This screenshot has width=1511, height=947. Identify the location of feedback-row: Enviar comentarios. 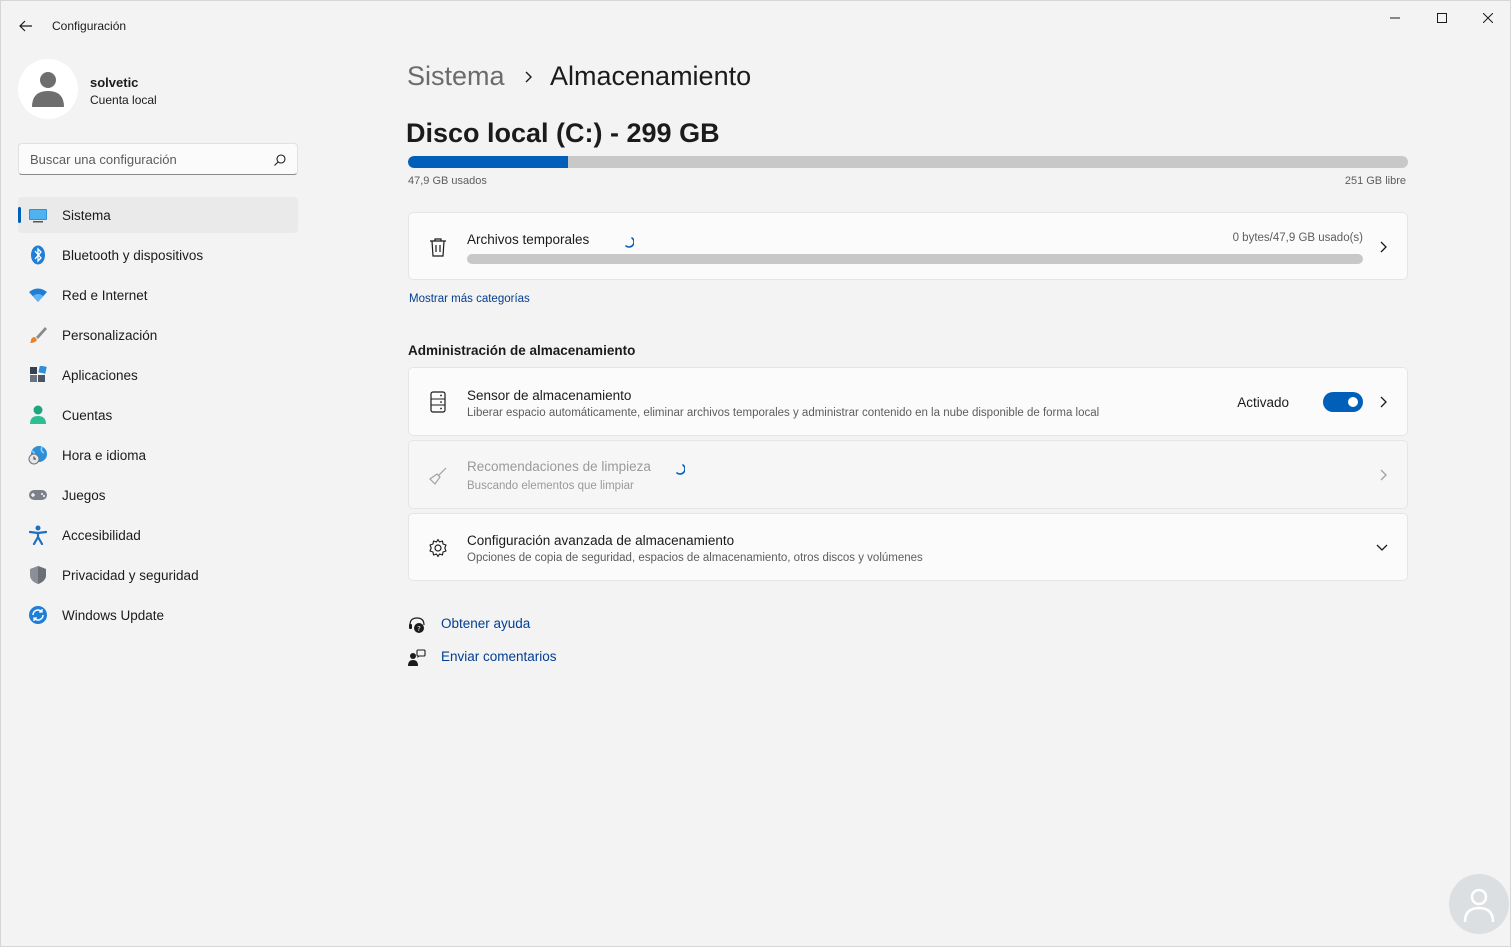
(482, 658).